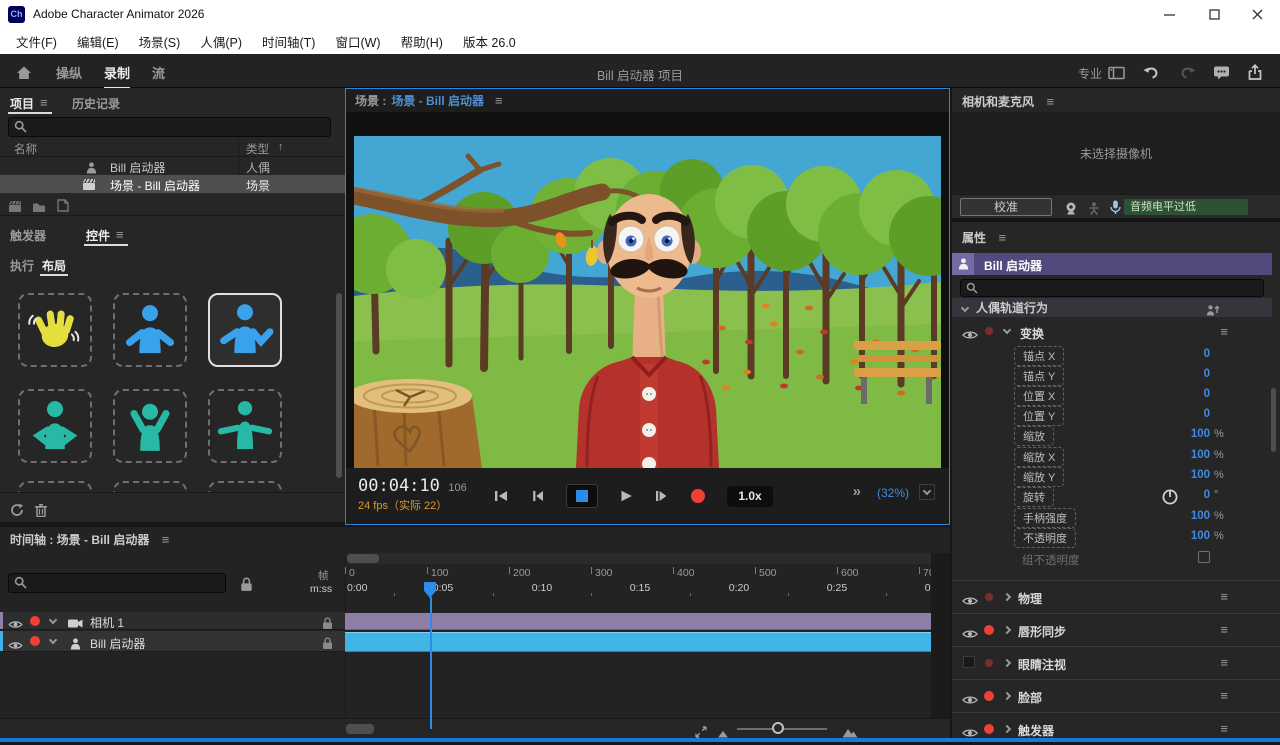 This screenshot has height=745, width=1280. Describe the element at coordinates (22, 265) in the screenshot. I see `subtab-run: 执行` at that location.